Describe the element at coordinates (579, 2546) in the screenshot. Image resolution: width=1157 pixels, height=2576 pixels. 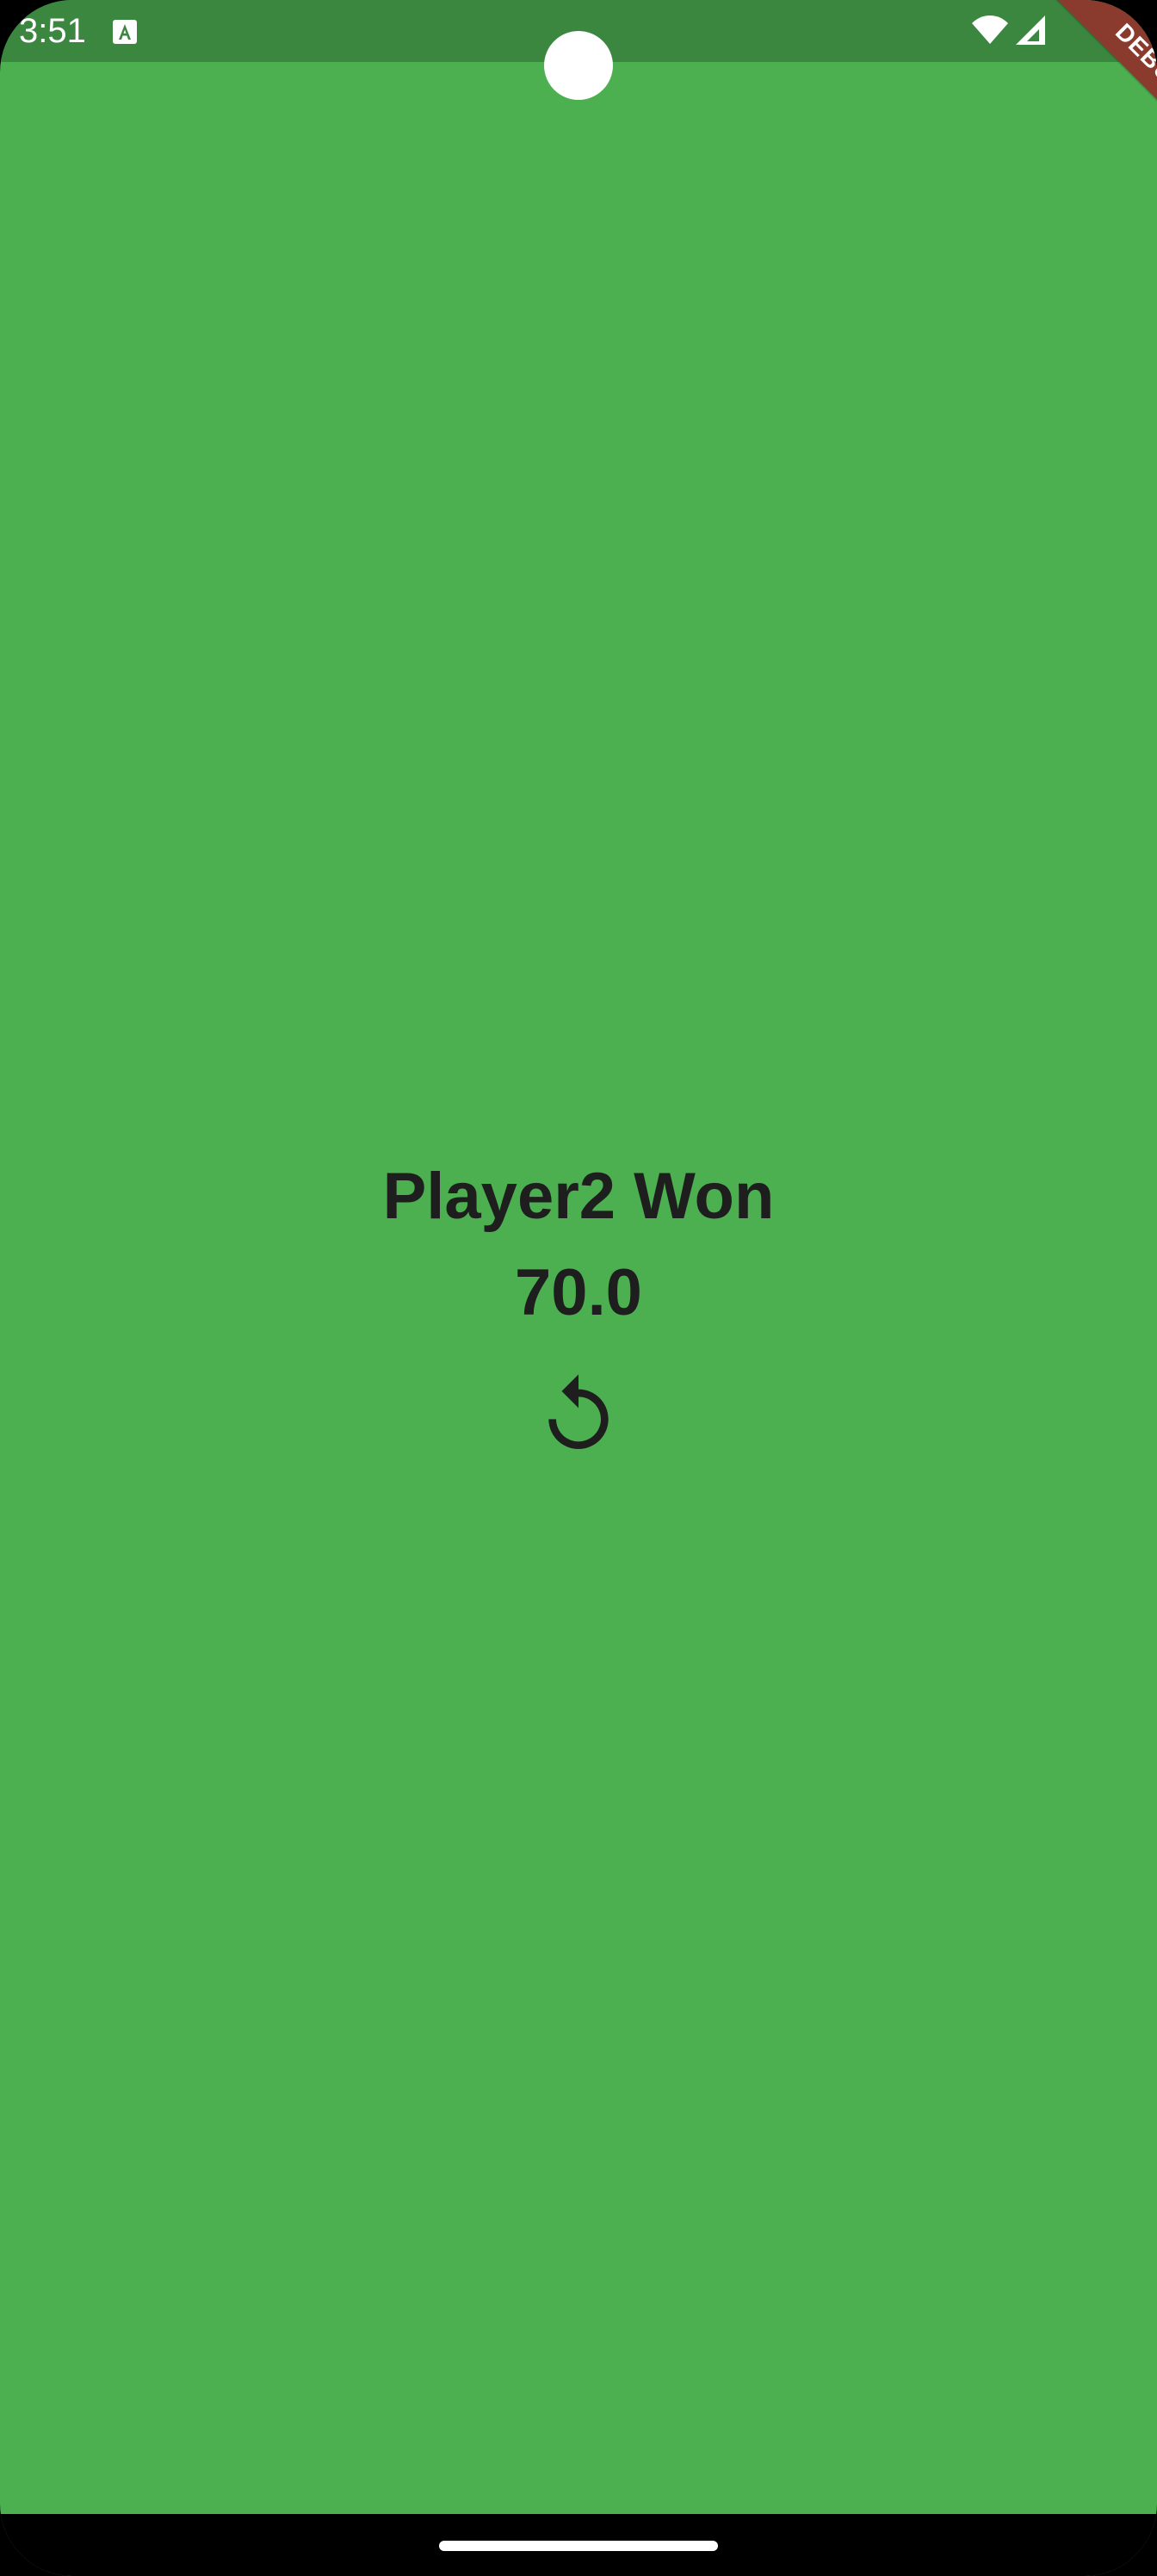
I see `home-indicator` at that location.